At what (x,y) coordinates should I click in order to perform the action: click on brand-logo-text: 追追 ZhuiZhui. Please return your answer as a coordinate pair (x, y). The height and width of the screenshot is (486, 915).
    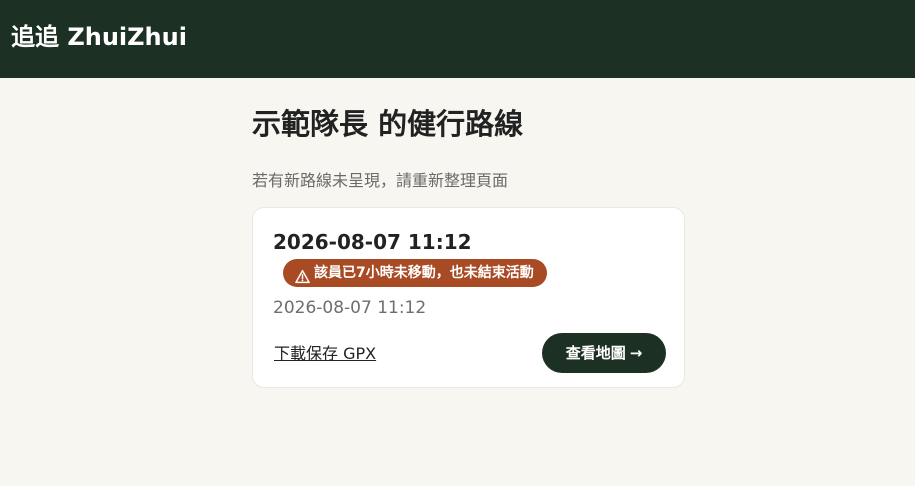
    Looking at the image, I should click on (99, 37).